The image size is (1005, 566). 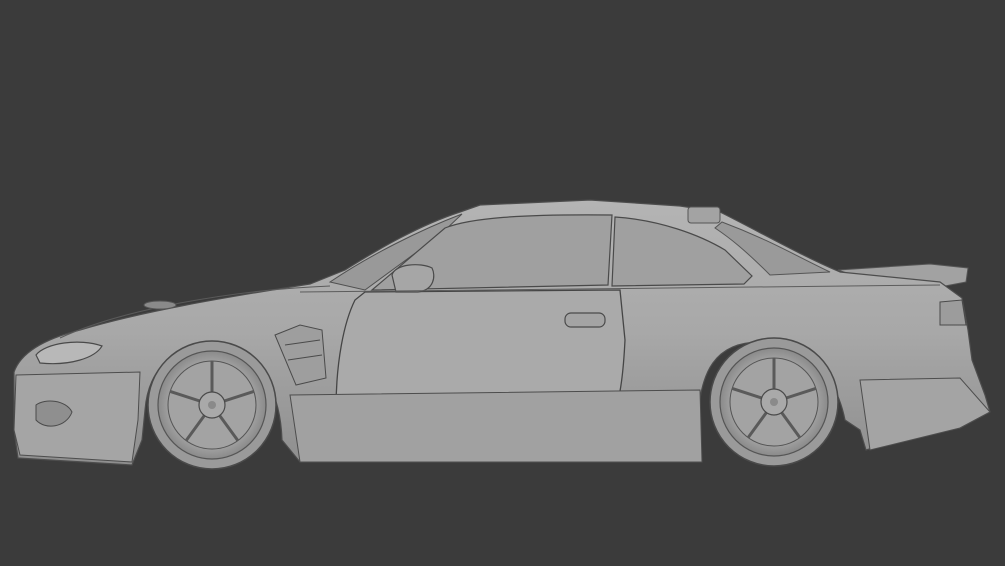 I want to click on front-wheel, so click(x=212, y=405).